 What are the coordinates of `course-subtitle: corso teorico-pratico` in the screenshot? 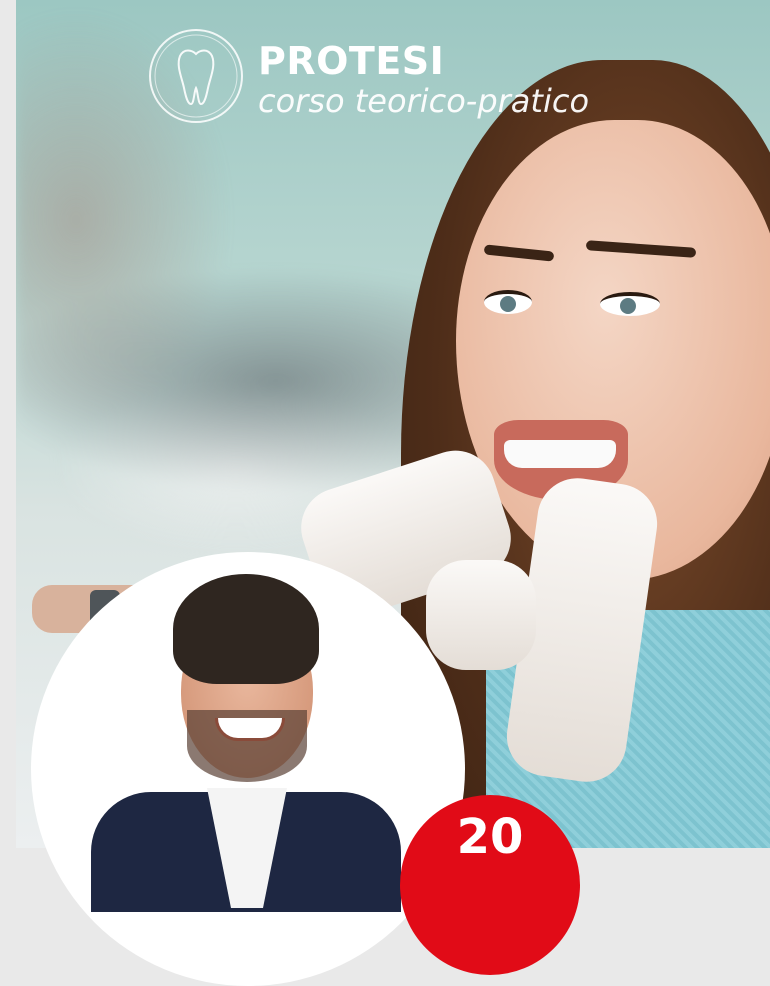 It's located at (424, 101).